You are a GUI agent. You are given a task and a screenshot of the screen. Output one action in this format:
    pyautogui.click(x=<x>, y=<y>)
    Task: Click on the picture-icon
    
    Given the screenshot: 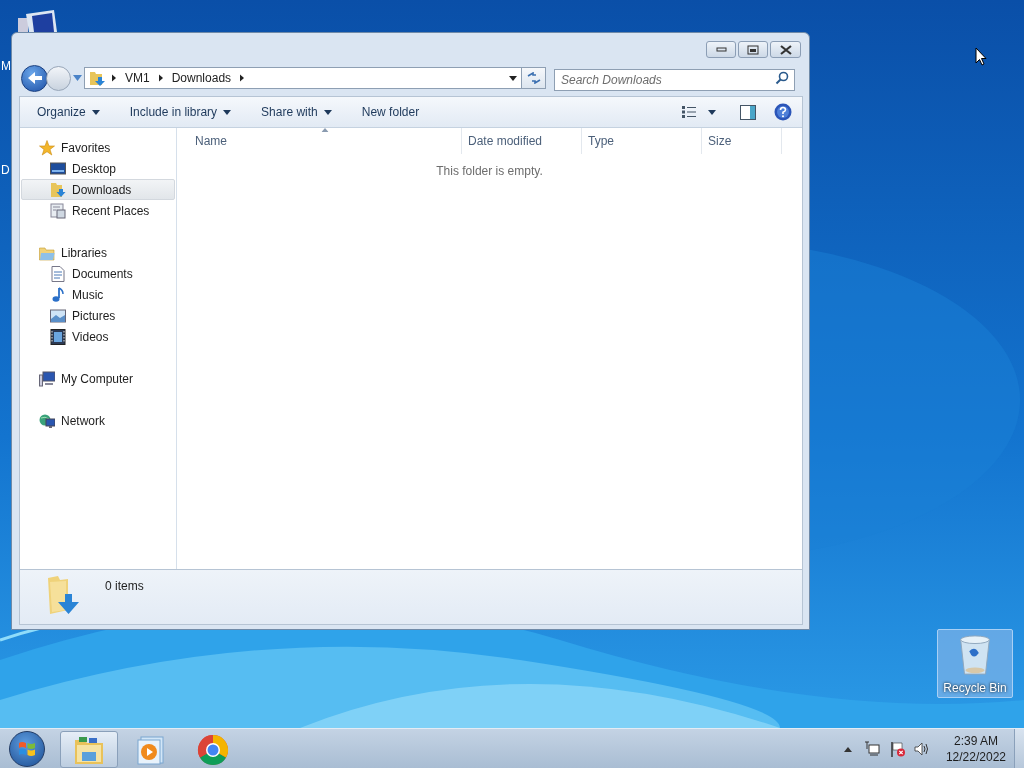 What is the action you would take?
    pyautogui.click(x=58, y=315)
    